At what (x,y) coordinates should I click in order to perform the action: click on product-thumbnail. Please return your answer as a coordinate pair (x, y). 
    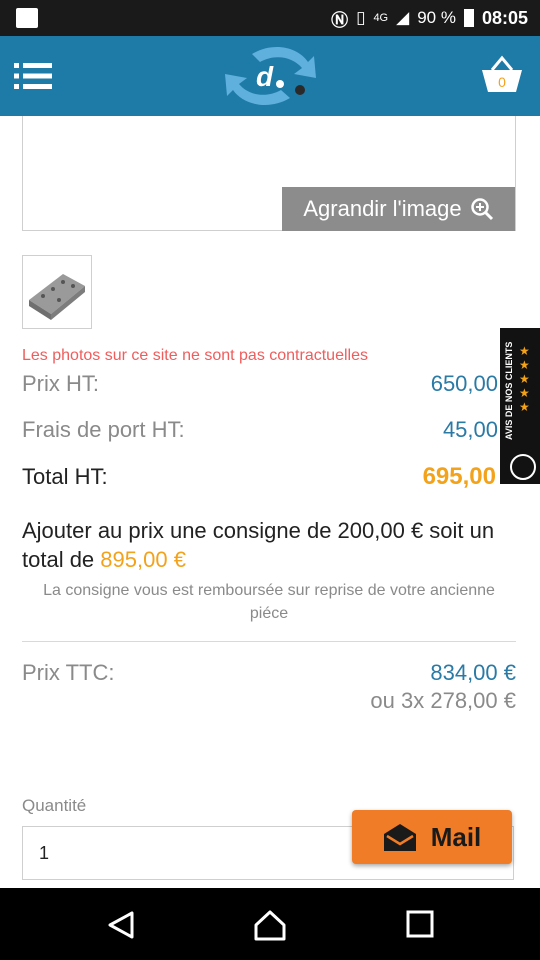
    Looking at the image, I should click on (57, 292).